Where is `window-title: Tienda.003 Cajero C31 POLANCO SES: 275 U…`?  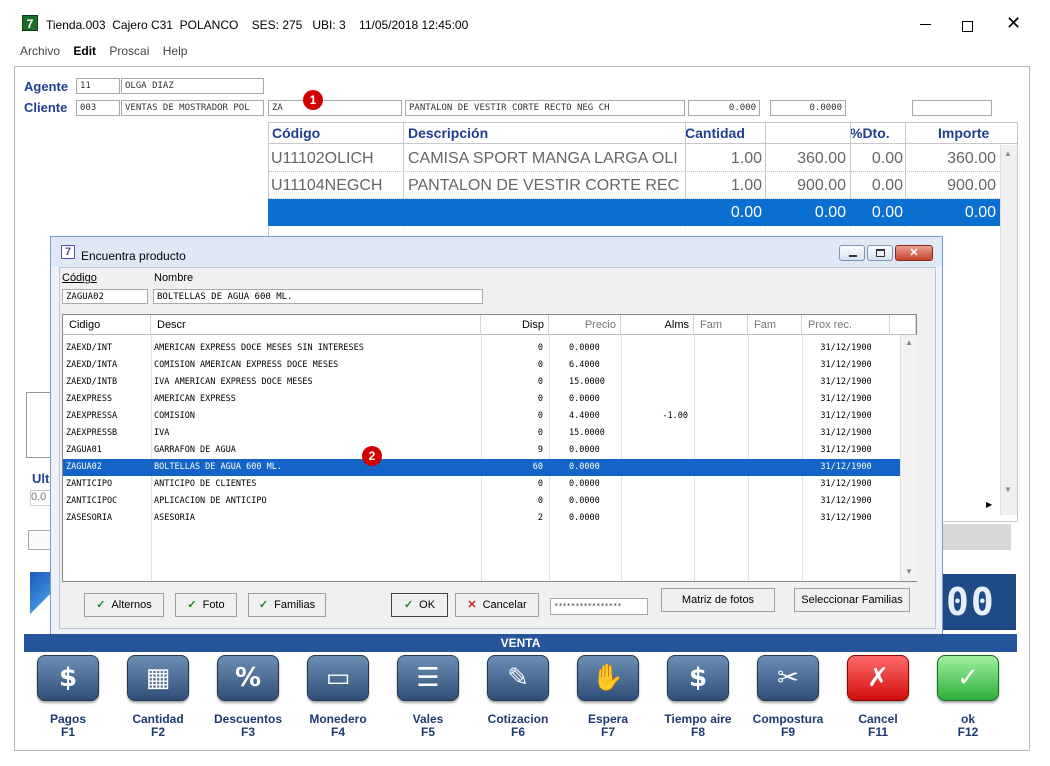
window-title: Tienda.003 Cajero C31 POLANCO SES: 275 U… is located at coordinates (257, 25).